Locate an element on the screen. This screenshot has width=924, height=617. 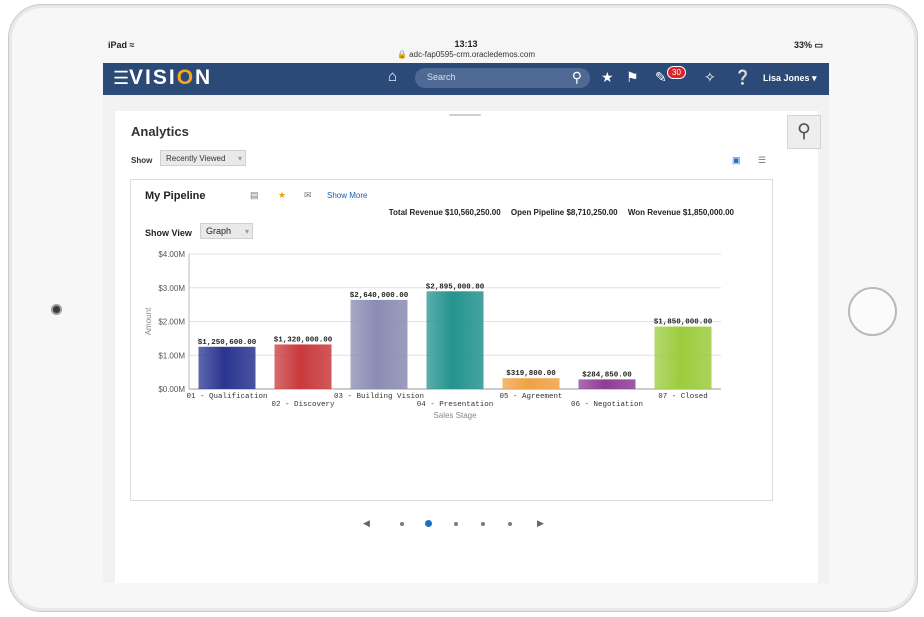
panel-search-button: ⚲ is located at coordinates (804, 132).